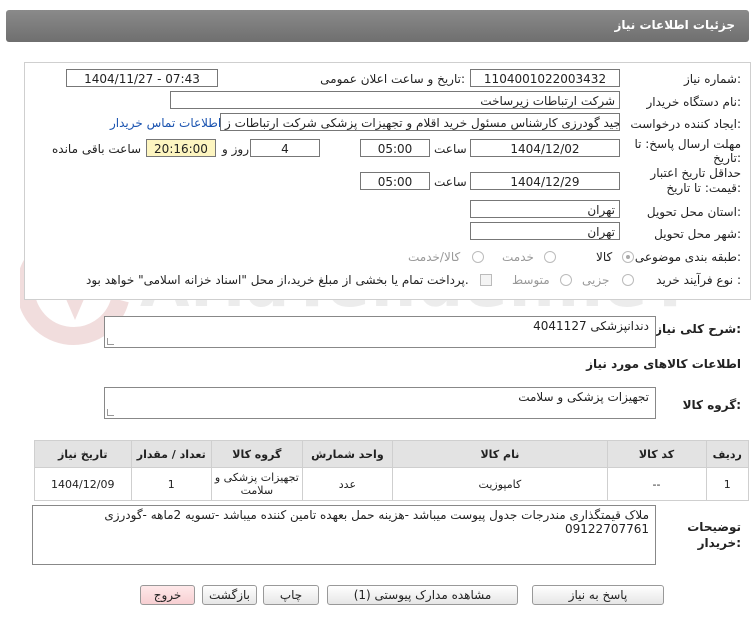 The image size is (755, 622). Describe the element at coordinates (167, 595) in the screenshot. I see `exit-button: خروج` at that location.